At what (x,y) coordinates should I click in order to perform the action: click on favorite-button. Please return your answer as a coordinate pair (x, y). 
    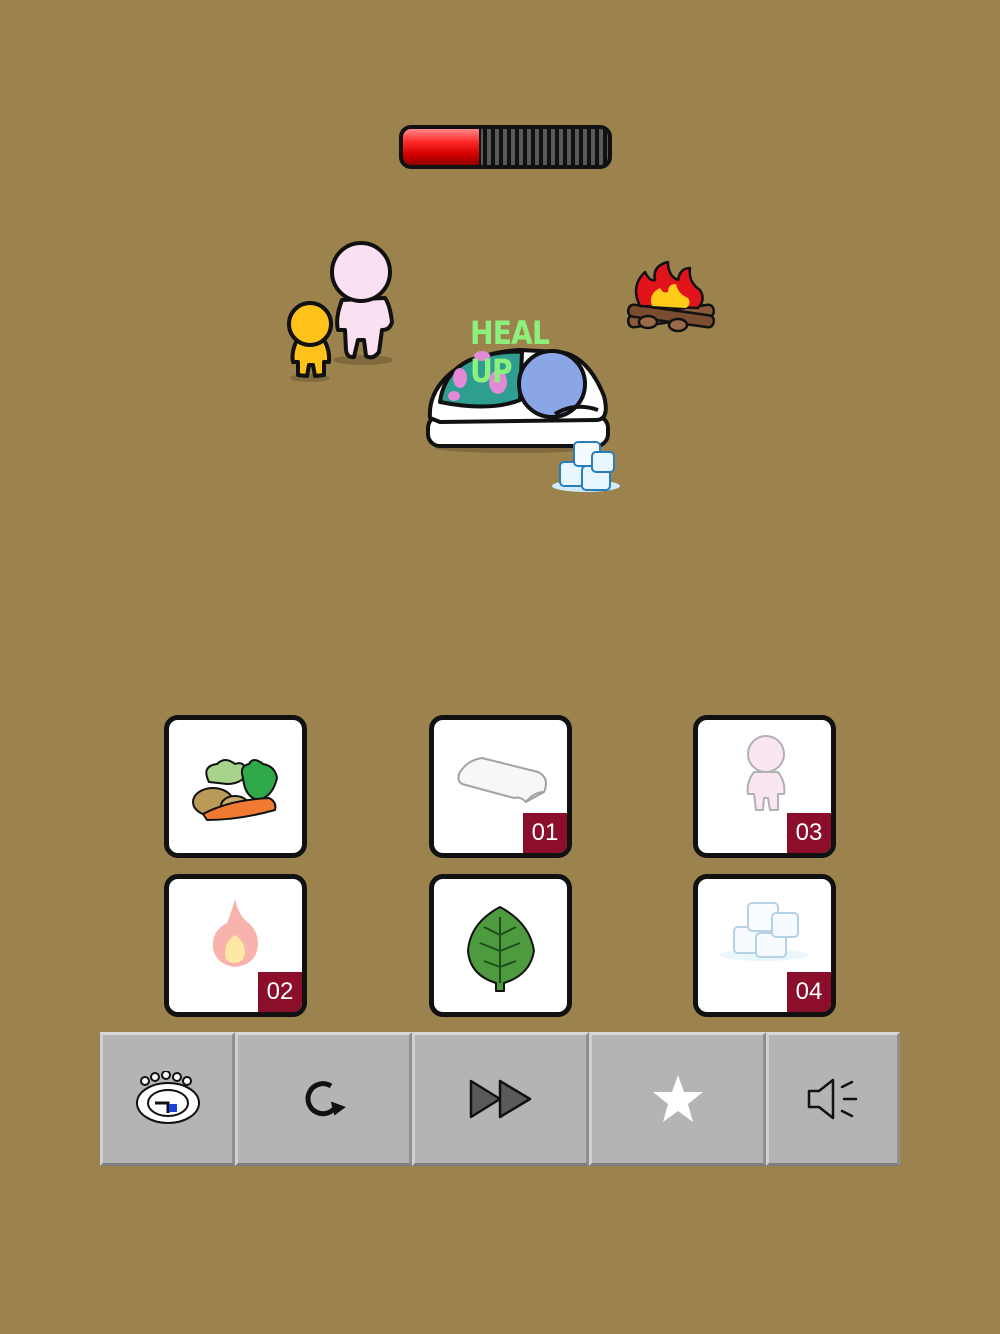
    Looking at the image, I should click on (677, 1099).